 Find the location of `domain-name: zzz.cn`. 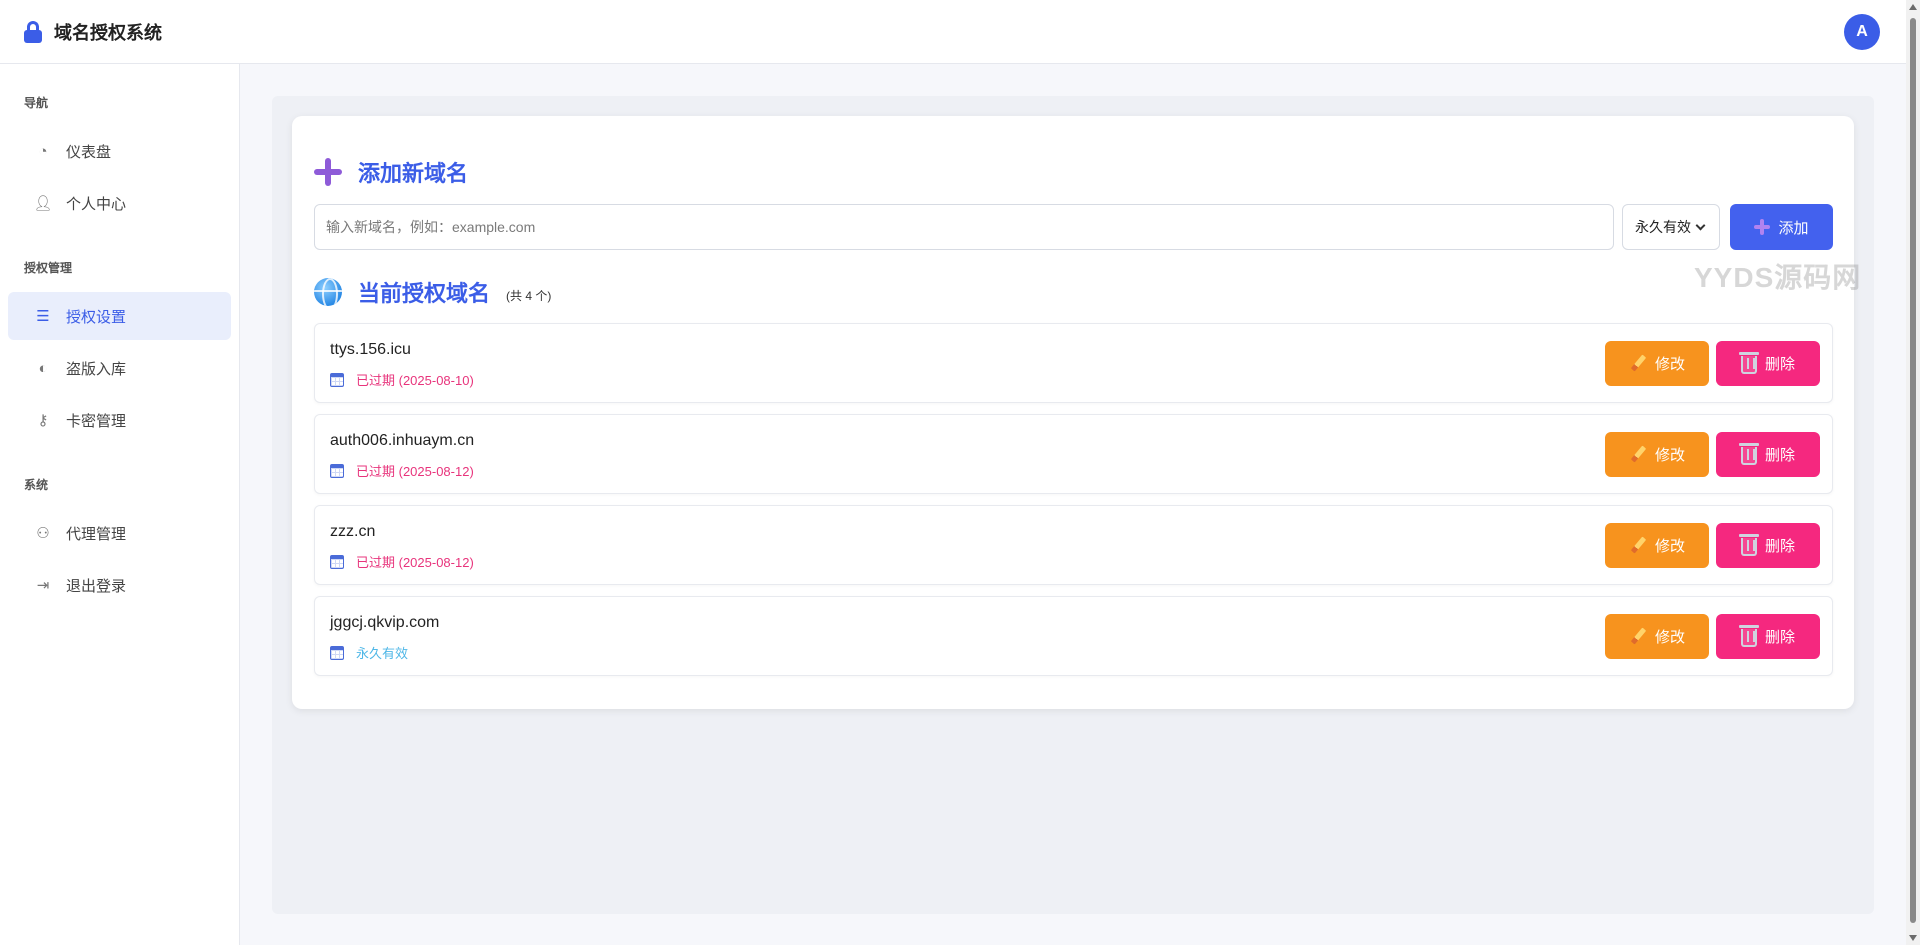

domain-name: zzz.cn is located at coordinates (353, 531).